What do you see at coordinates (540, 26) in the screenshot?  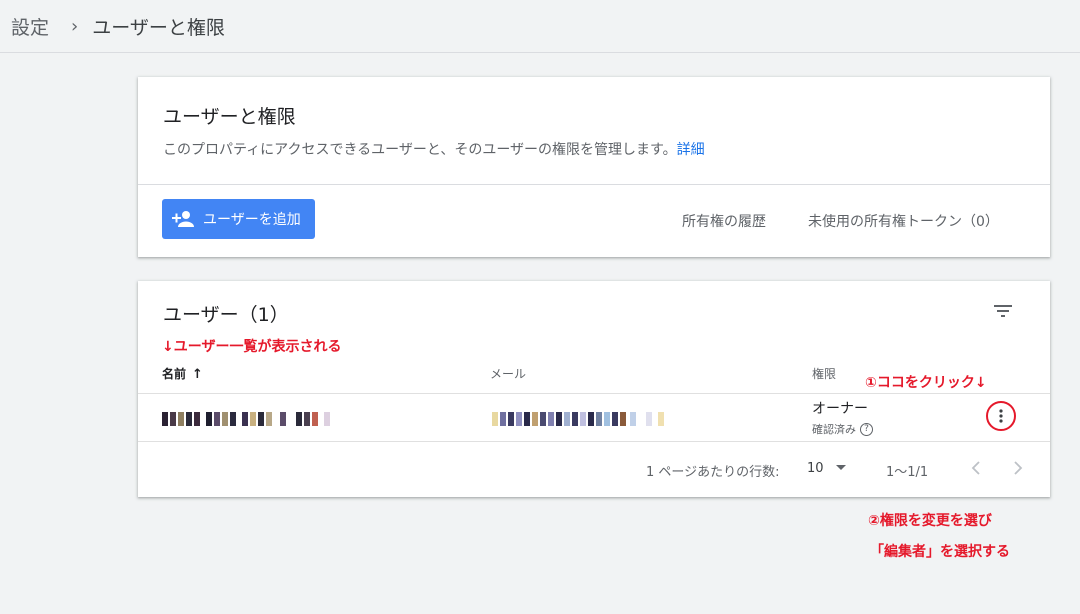 I see `breadcrumb: 設定 › ユーザーと権限` at bounding box center [540, 26].